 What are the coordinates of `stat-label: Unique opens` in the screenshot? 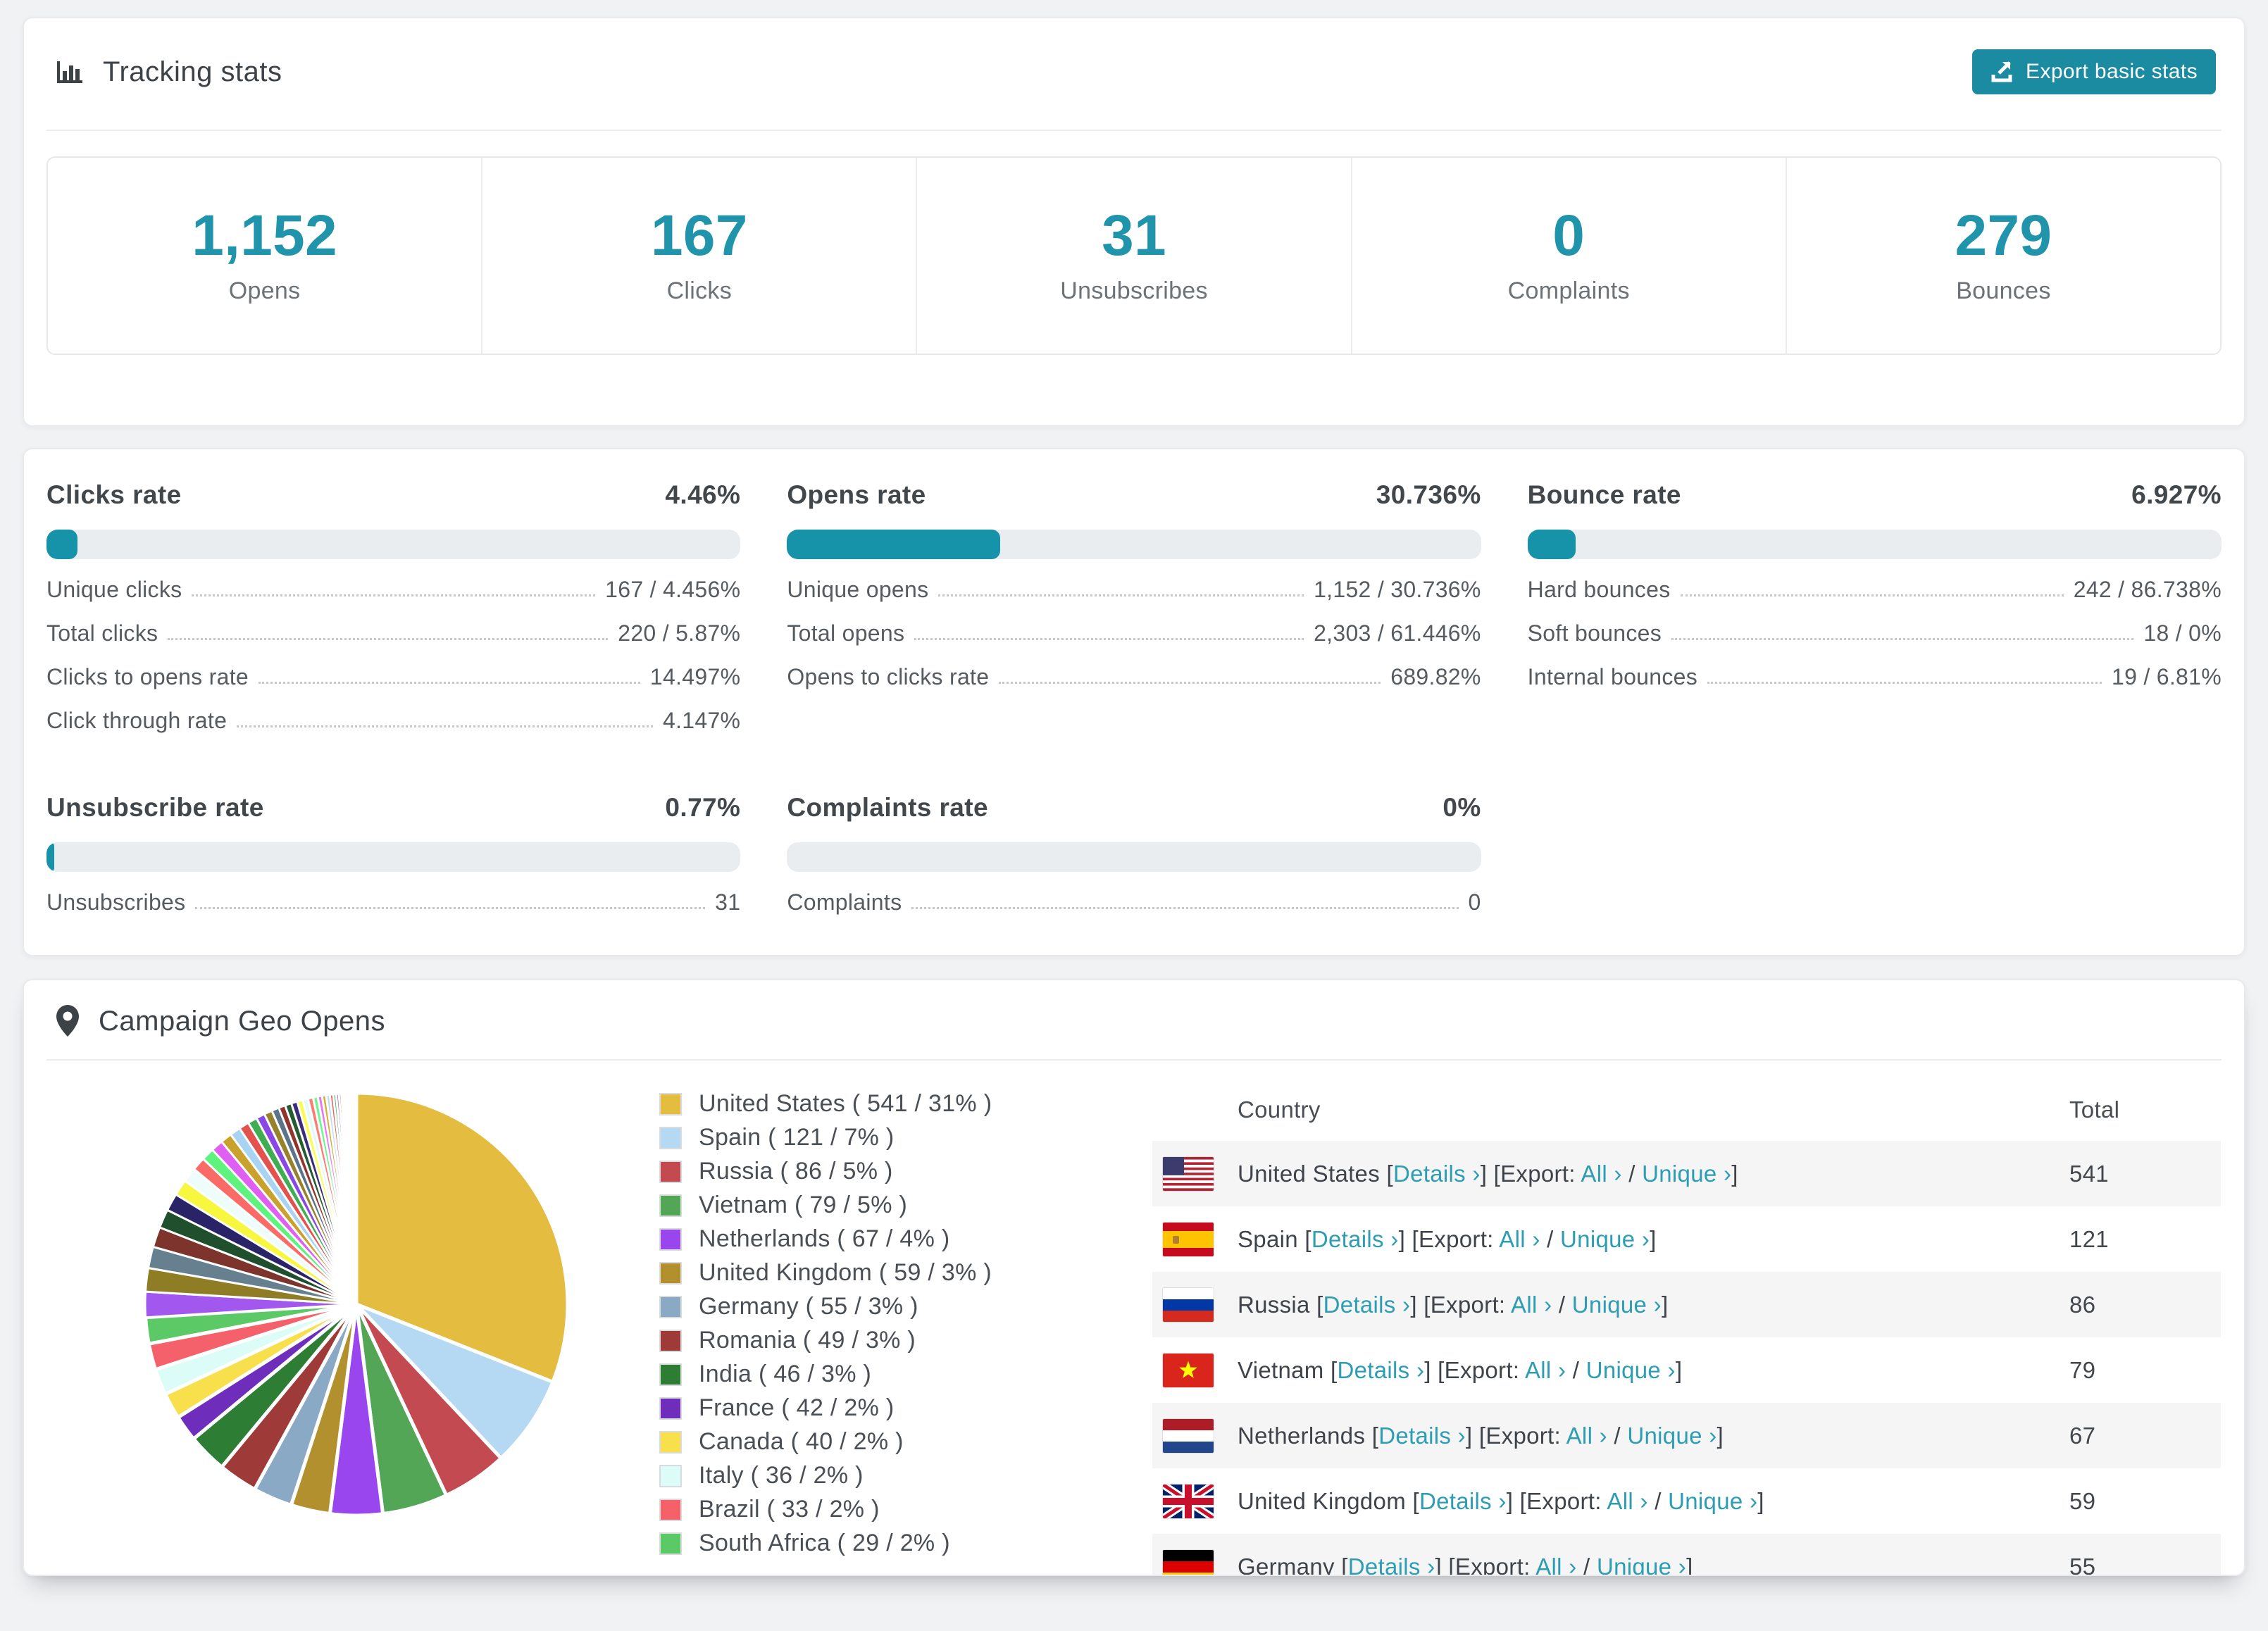 It's located at (858, 589).